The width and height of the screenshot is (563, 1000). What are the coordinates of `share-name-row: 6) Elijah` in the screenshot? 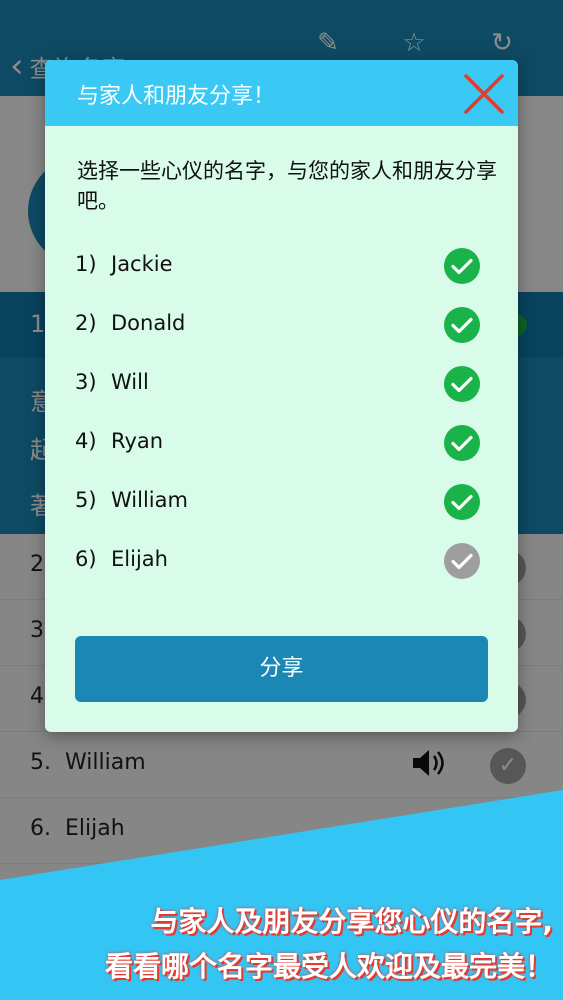 It's located at (281, 561).